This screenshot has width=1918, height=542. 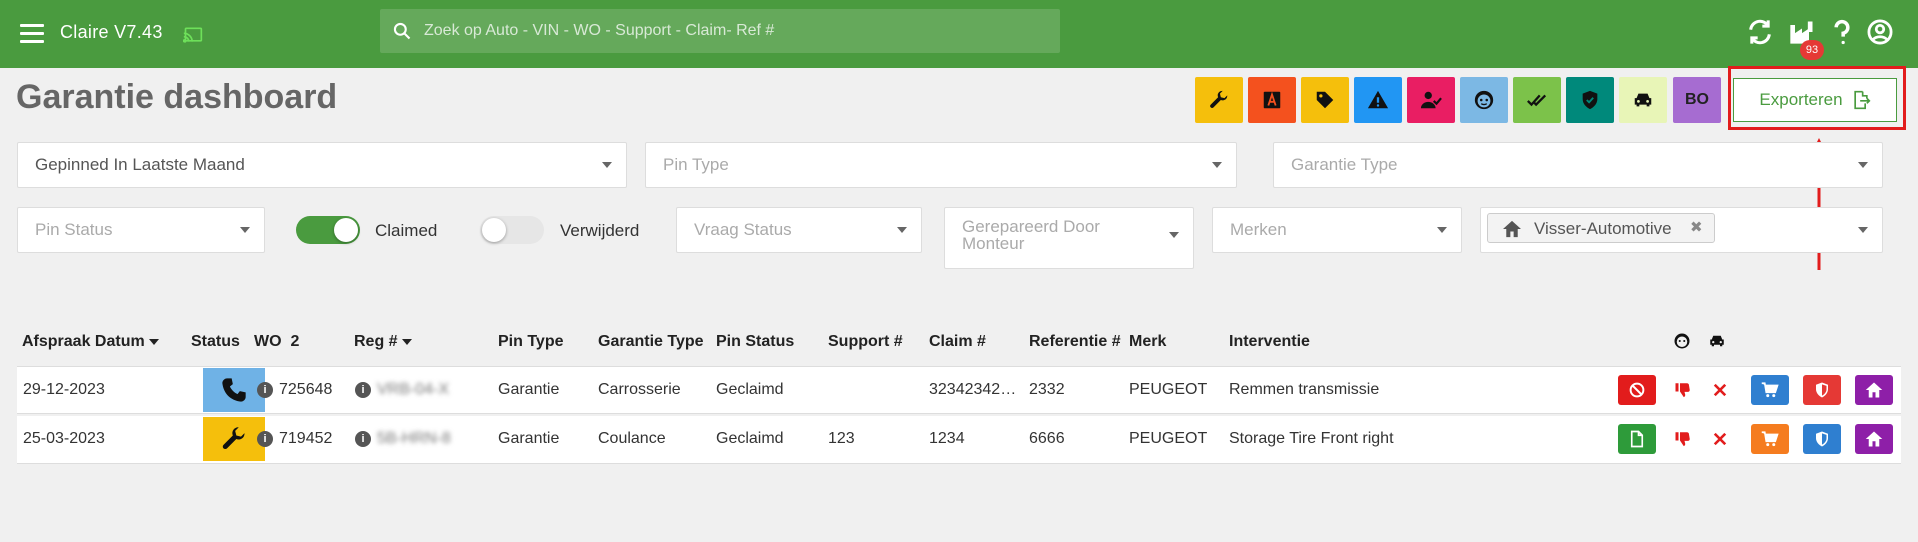 What do you see at coordinates (1760, 34) in the screenshot?
I see `refresh-icon` at bounding box center [1760, 34].